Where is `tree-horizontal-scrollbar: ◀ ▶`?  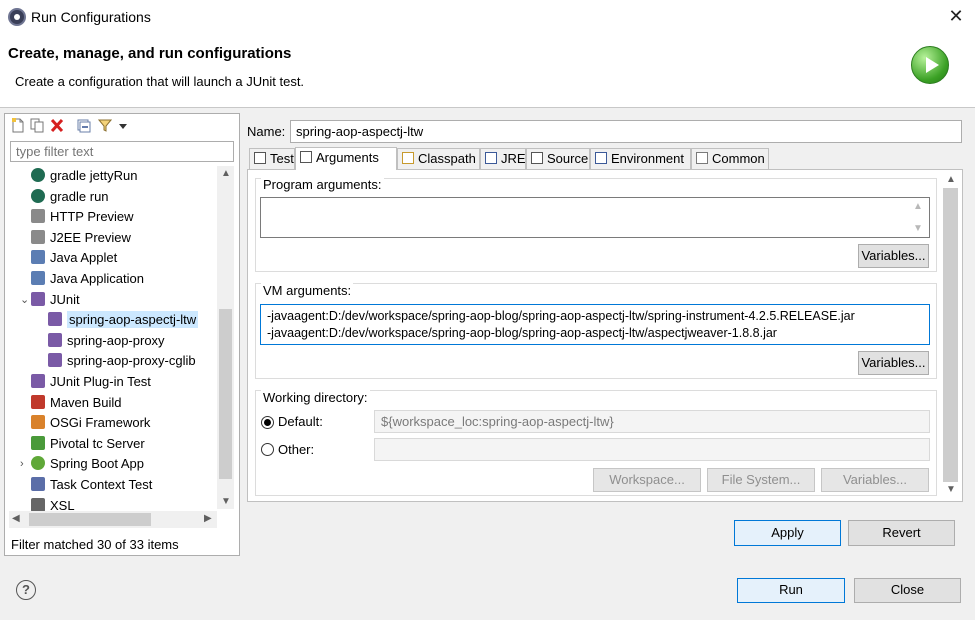
tree-horizontal-scrollbar: ◀ ▶ is located at coordinates (113, 519).